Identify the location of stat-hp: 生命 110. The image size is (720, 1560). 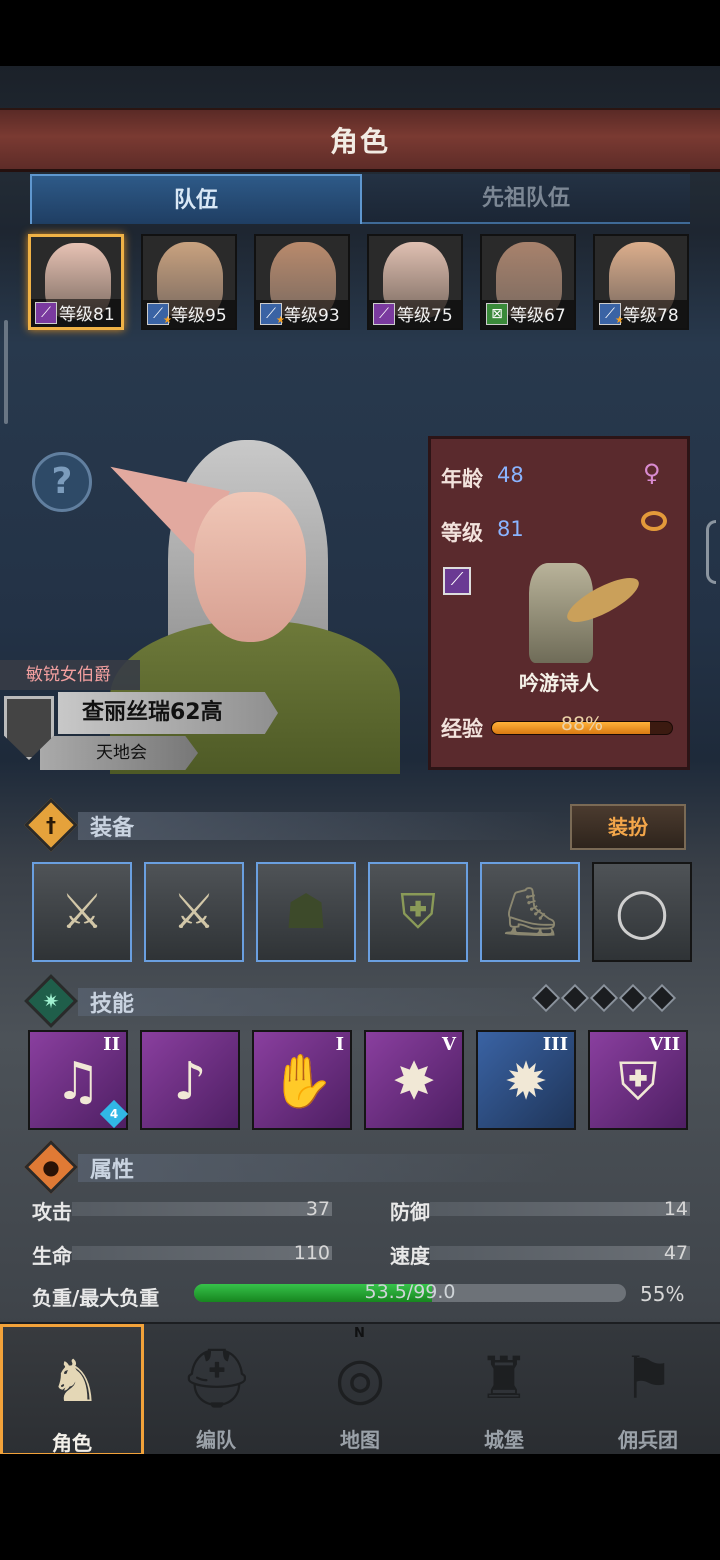
(182, 1253).